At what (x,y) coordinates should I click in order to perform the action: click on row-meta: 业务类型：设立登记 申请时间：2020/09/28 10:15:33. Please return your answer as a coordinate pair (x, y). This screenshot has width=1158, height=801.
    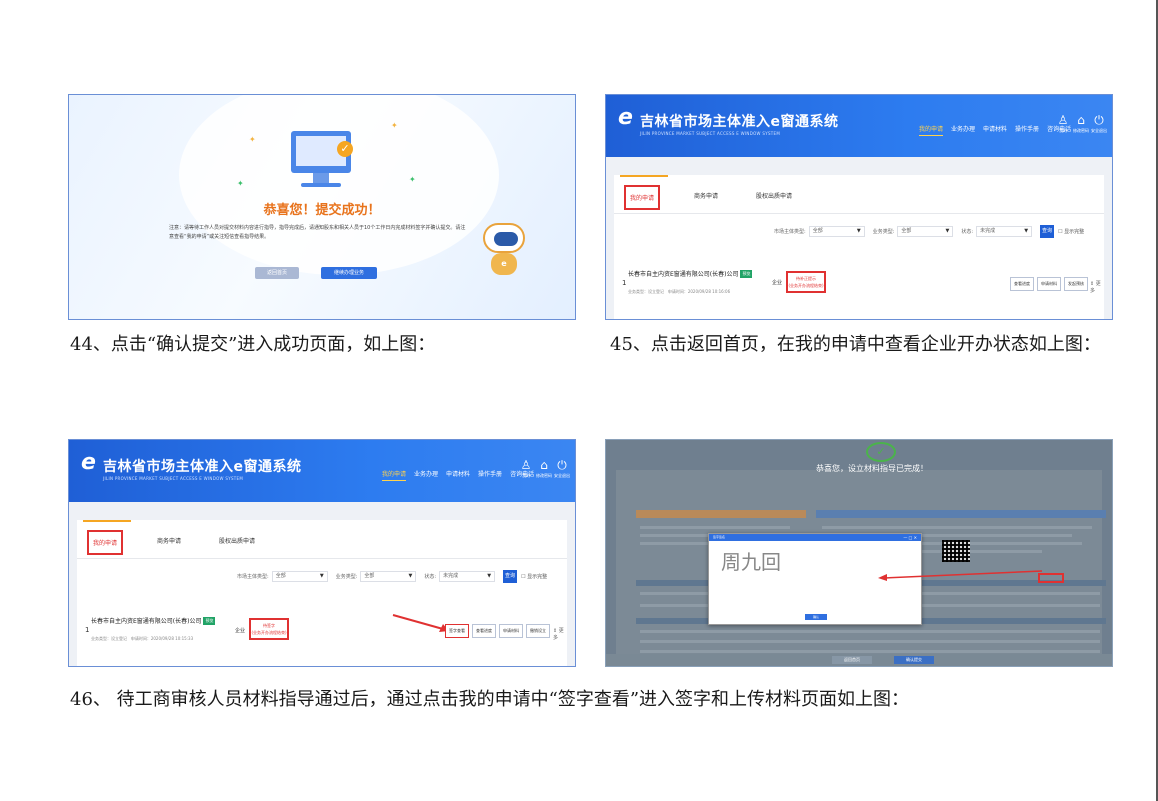
    Looking at the image, I should click on (142, 638).